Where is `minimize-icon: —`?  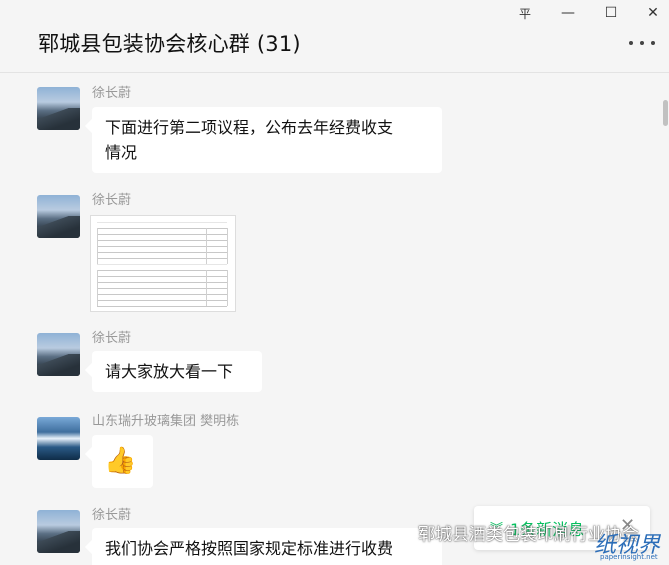 minimize-icon: — is located at coordinates (568, 13).